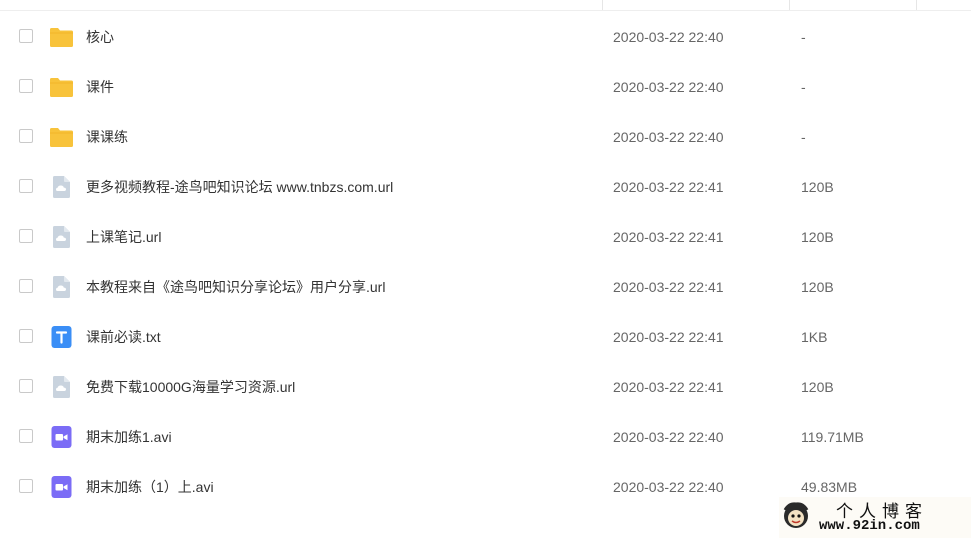  What do you see at coordinates (107, 137) in the screenshot?
I see `file-name: 课课练` at bounding box center [107, 137].